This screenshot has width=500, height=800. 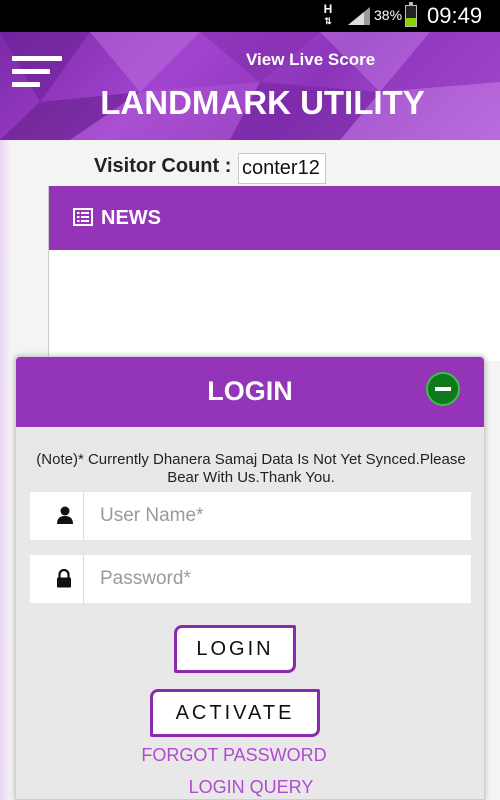 What do you see at coordinates (388, 15) in the screenshot?
I see `battery-percent: 38%` at bounding box center [388, 15].